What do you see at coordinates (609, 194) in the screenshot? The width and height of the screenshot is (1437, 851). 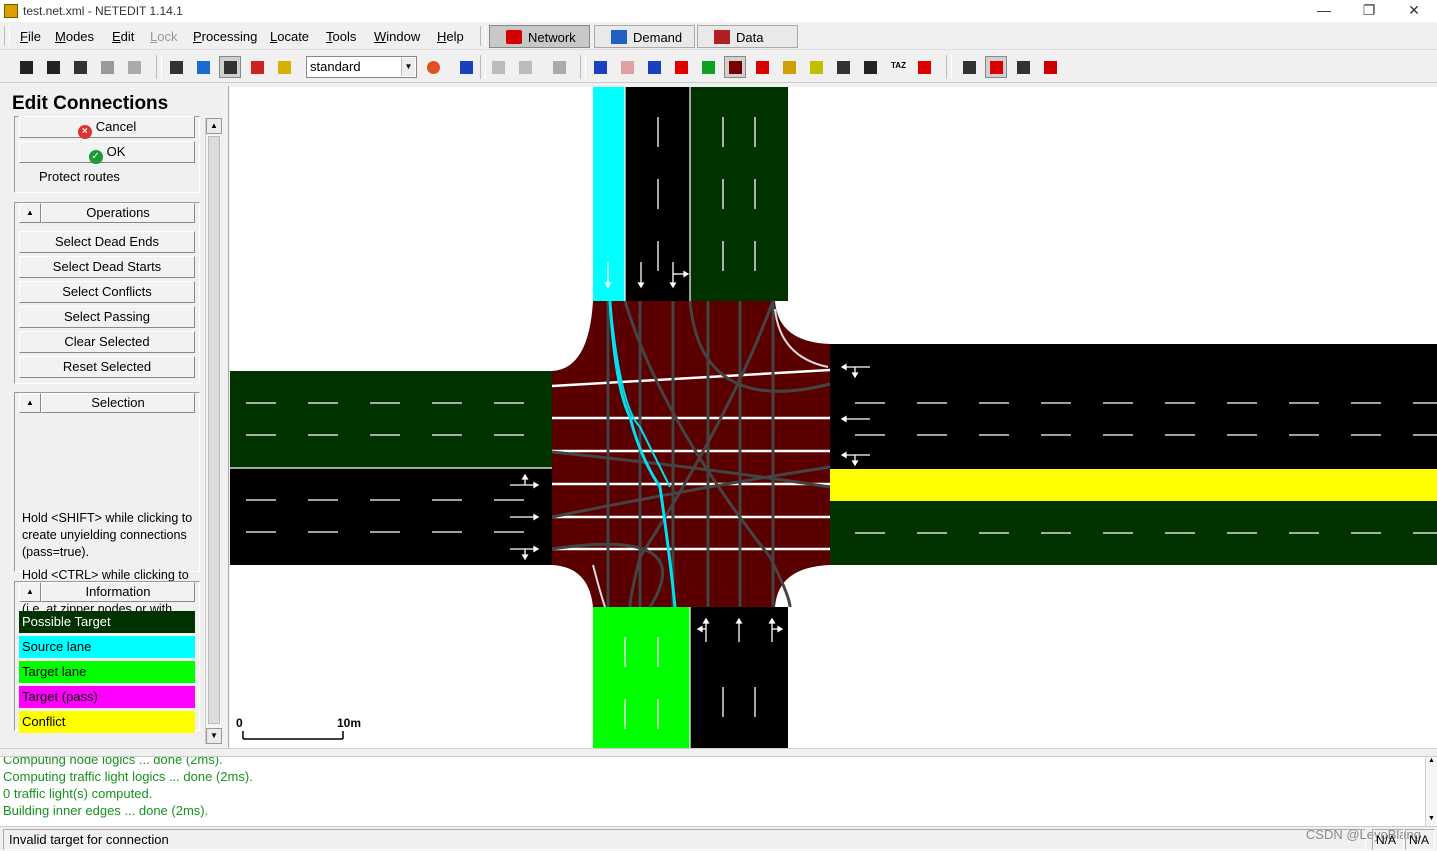 I see `source-lane-north` at bounding box center [609, 194].